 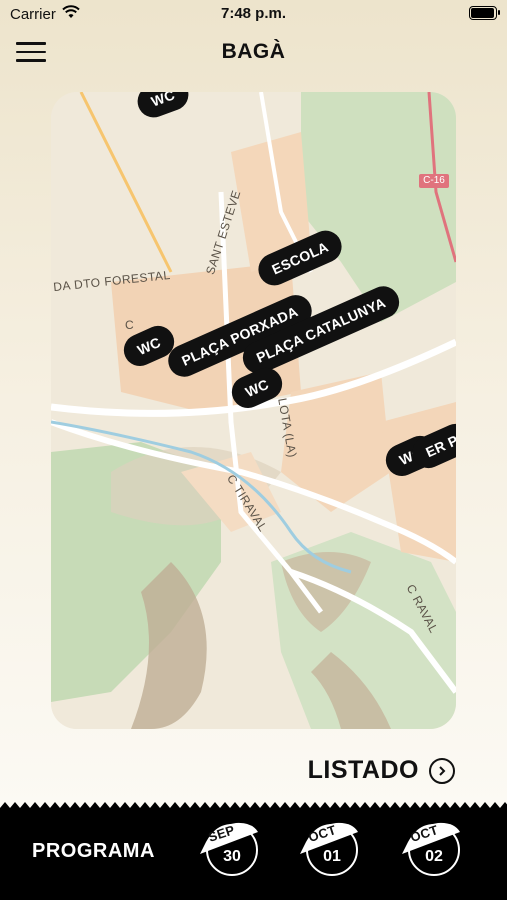 I want to click on listado-label: LISTADO, so click(x=363, y=770).